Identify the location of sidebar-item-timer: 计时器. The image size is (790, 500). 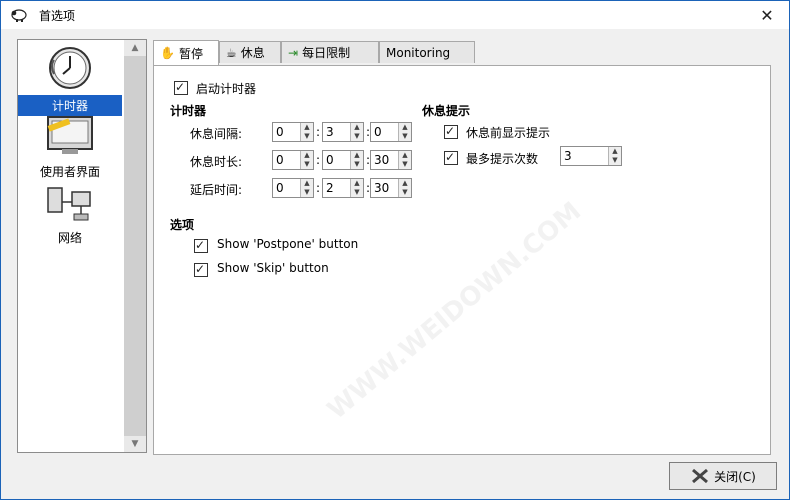
(70, 80).